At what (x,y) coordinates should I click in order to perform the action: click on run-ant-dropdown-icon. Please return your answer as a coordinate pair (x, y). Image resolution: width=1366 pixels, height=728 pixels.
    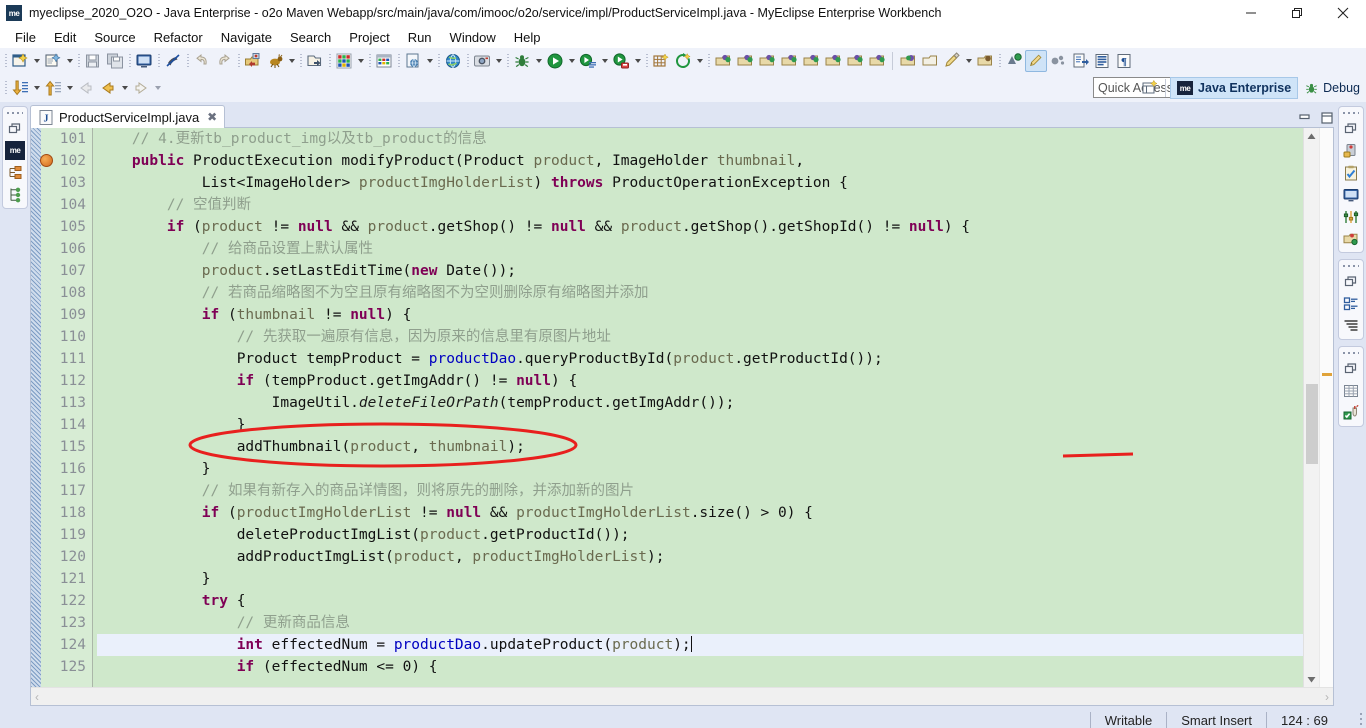
    Looking at the image, I should click on (291, 61).